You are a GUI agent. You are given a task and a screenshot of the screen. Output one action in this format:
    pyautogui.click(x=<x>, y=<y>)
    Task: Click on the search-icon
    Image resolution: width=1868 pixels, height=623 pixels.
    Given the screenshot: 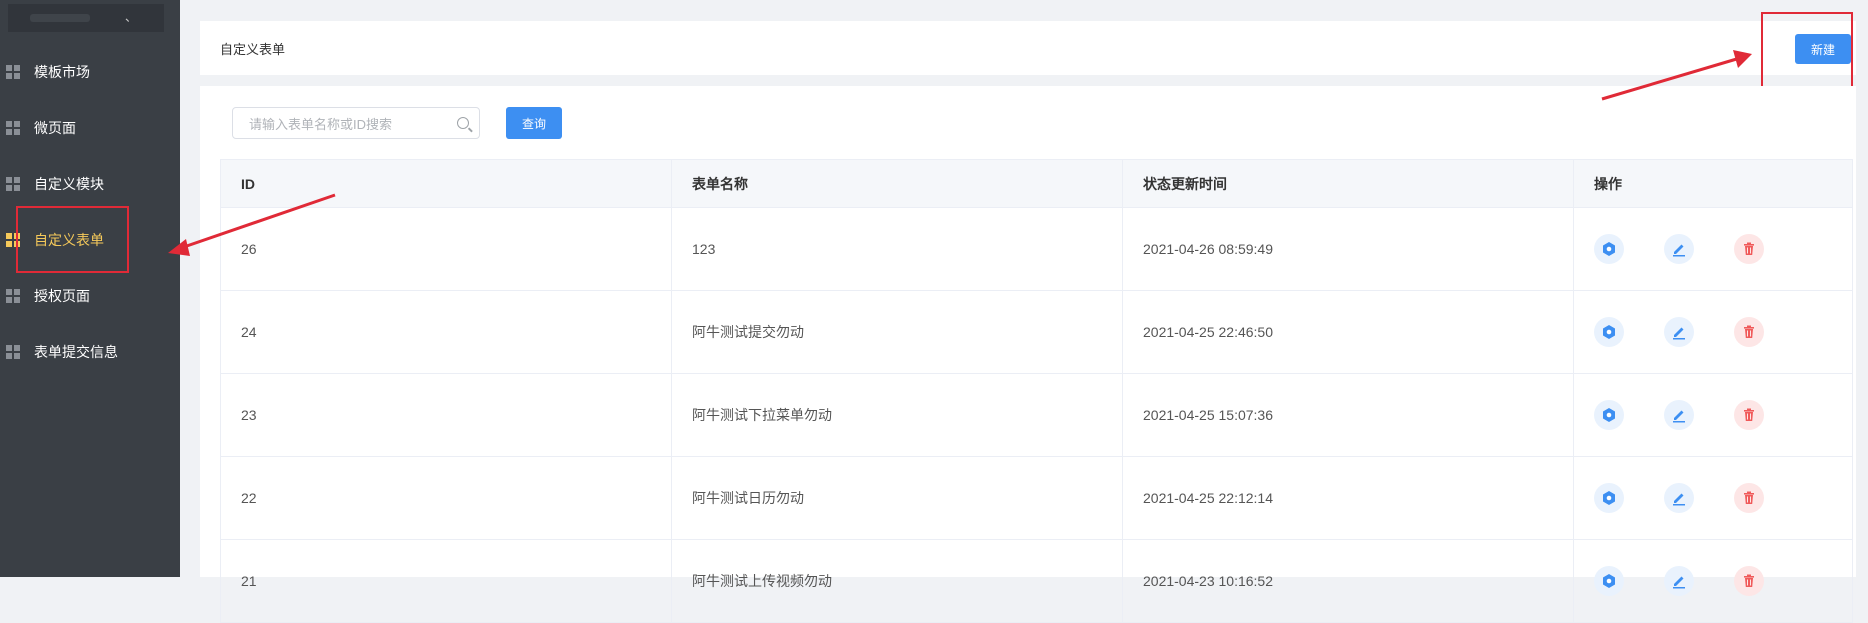 What is the action you would take?
    pyautogui.click(x=463, y=123)
    